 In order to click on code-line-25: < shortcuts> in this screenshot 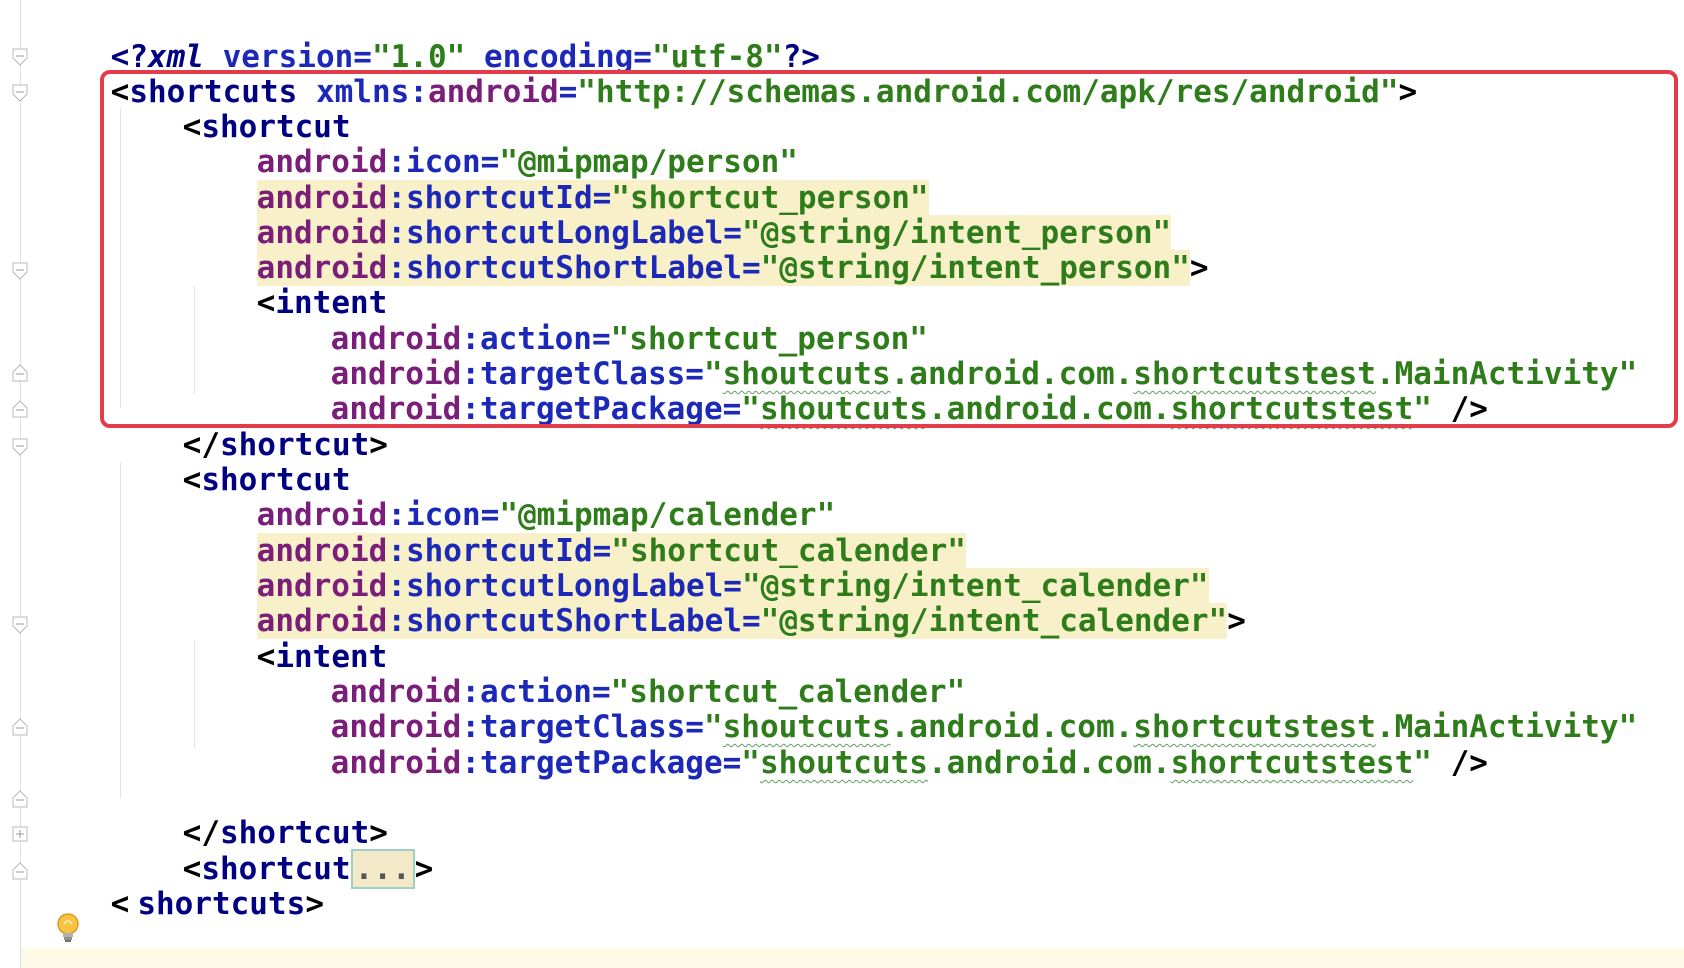, I will do `click(180, 884)`.